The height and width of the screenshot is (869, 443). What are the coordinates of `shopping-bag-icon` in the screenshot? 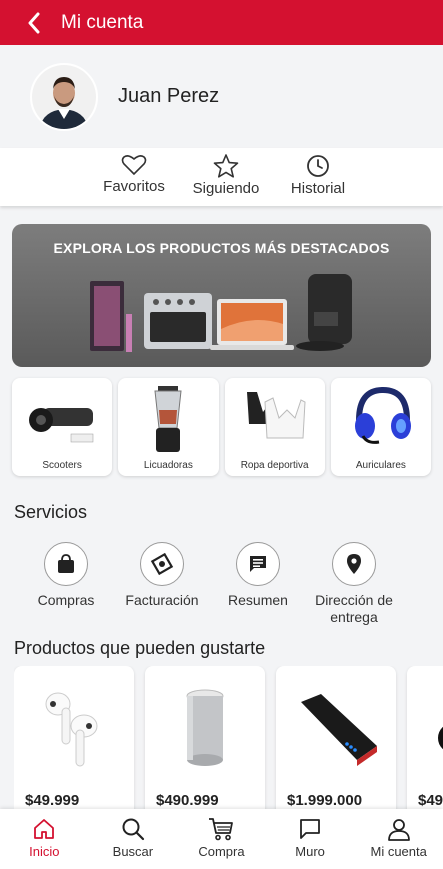 It's located at (66, 563).